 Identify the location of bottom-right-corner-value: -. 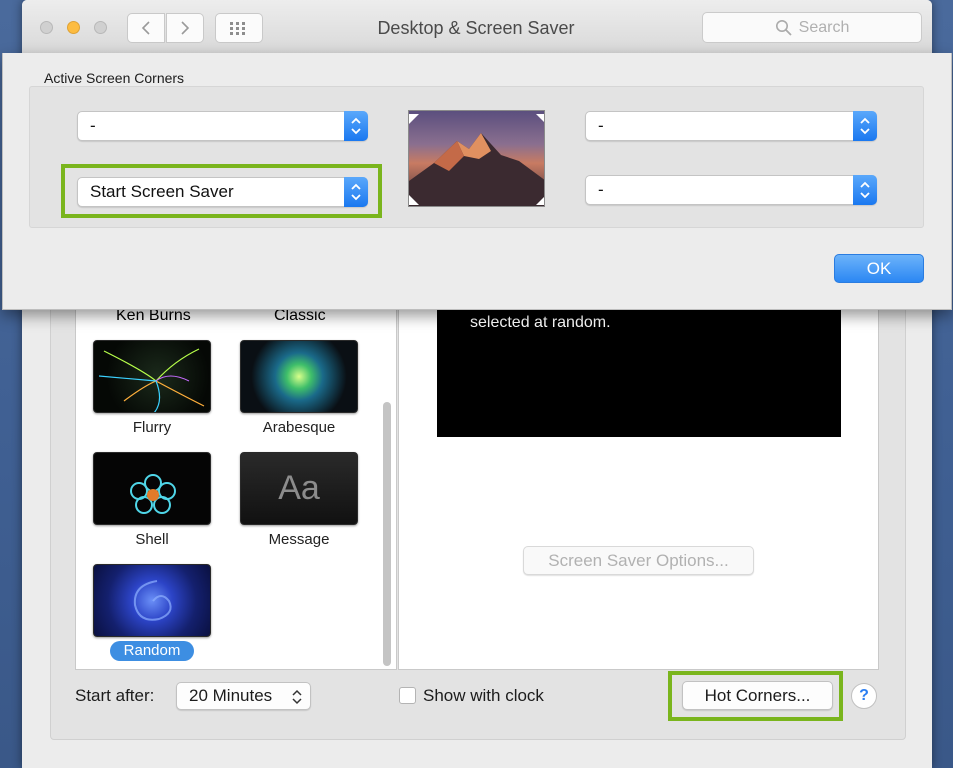
(601, 189).